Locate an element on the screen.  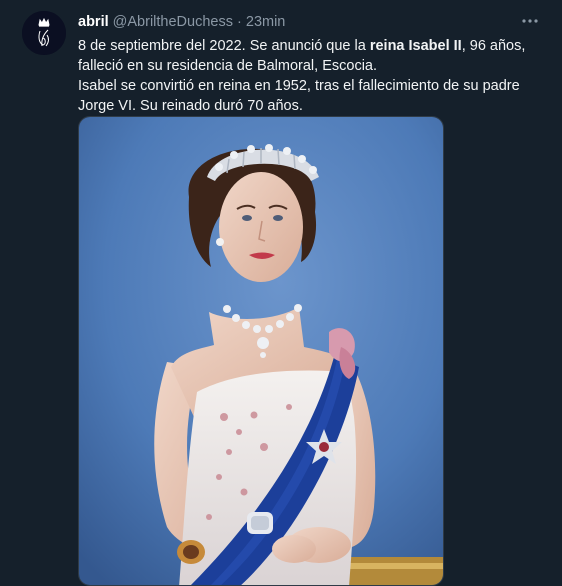
author-avatar is located at coordinates (44, 33).